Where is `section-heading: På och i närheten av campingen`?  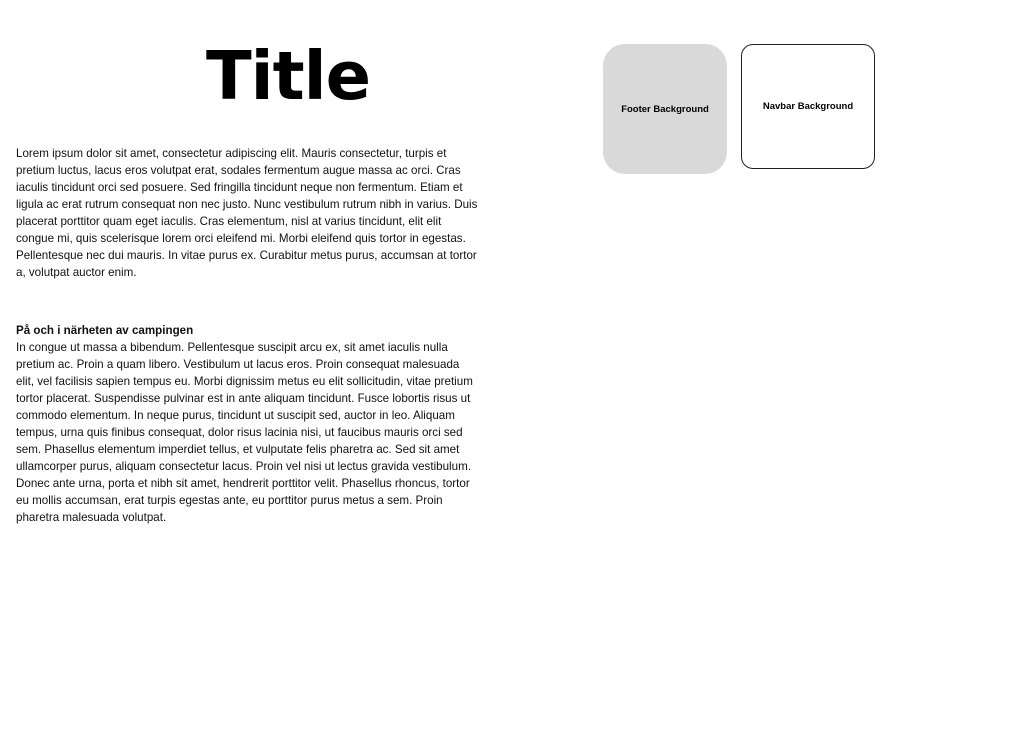 section-heading: På och i närheten av campingen is located at coordinates (105, 330).